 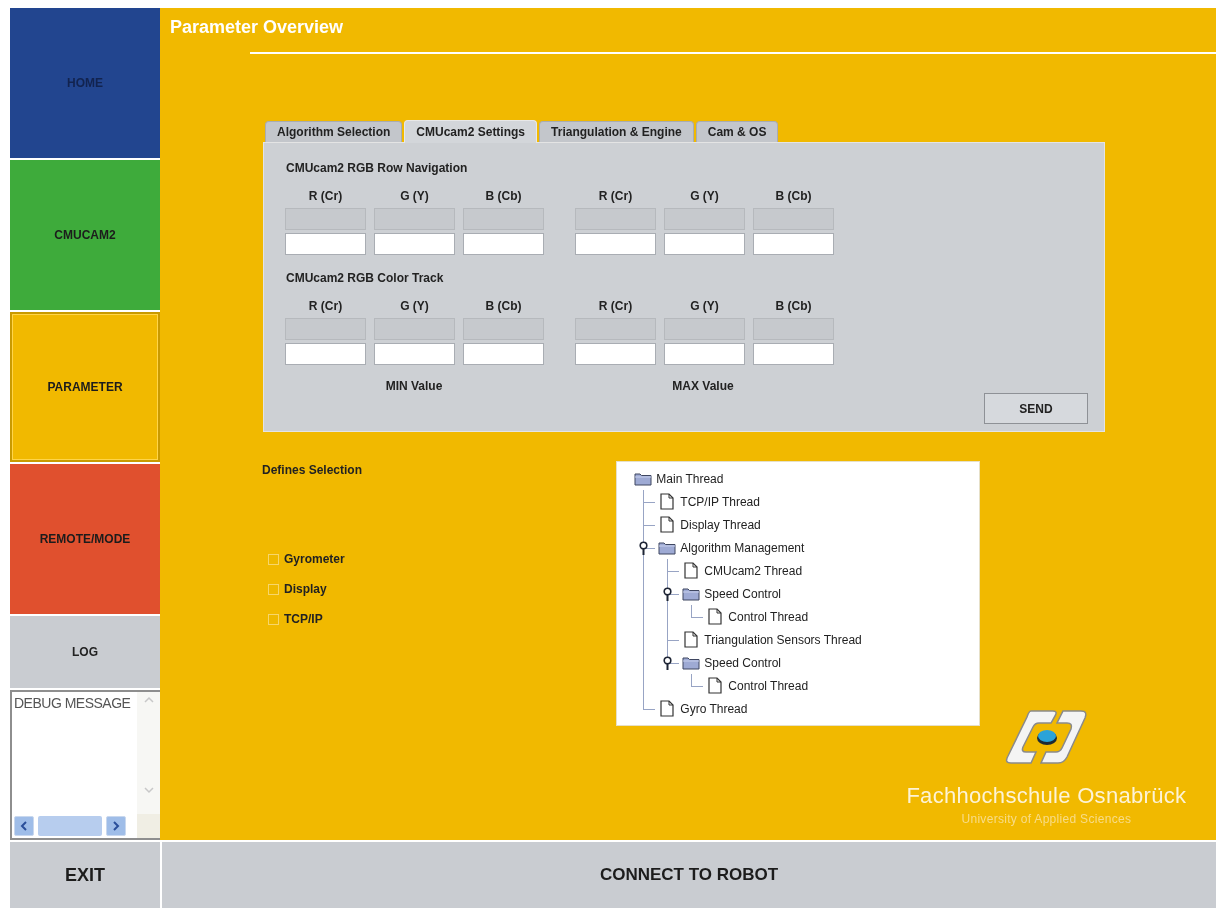 I want to click on debug-log-area: DEBUG MESSAGE, so click(x=85, y=765).